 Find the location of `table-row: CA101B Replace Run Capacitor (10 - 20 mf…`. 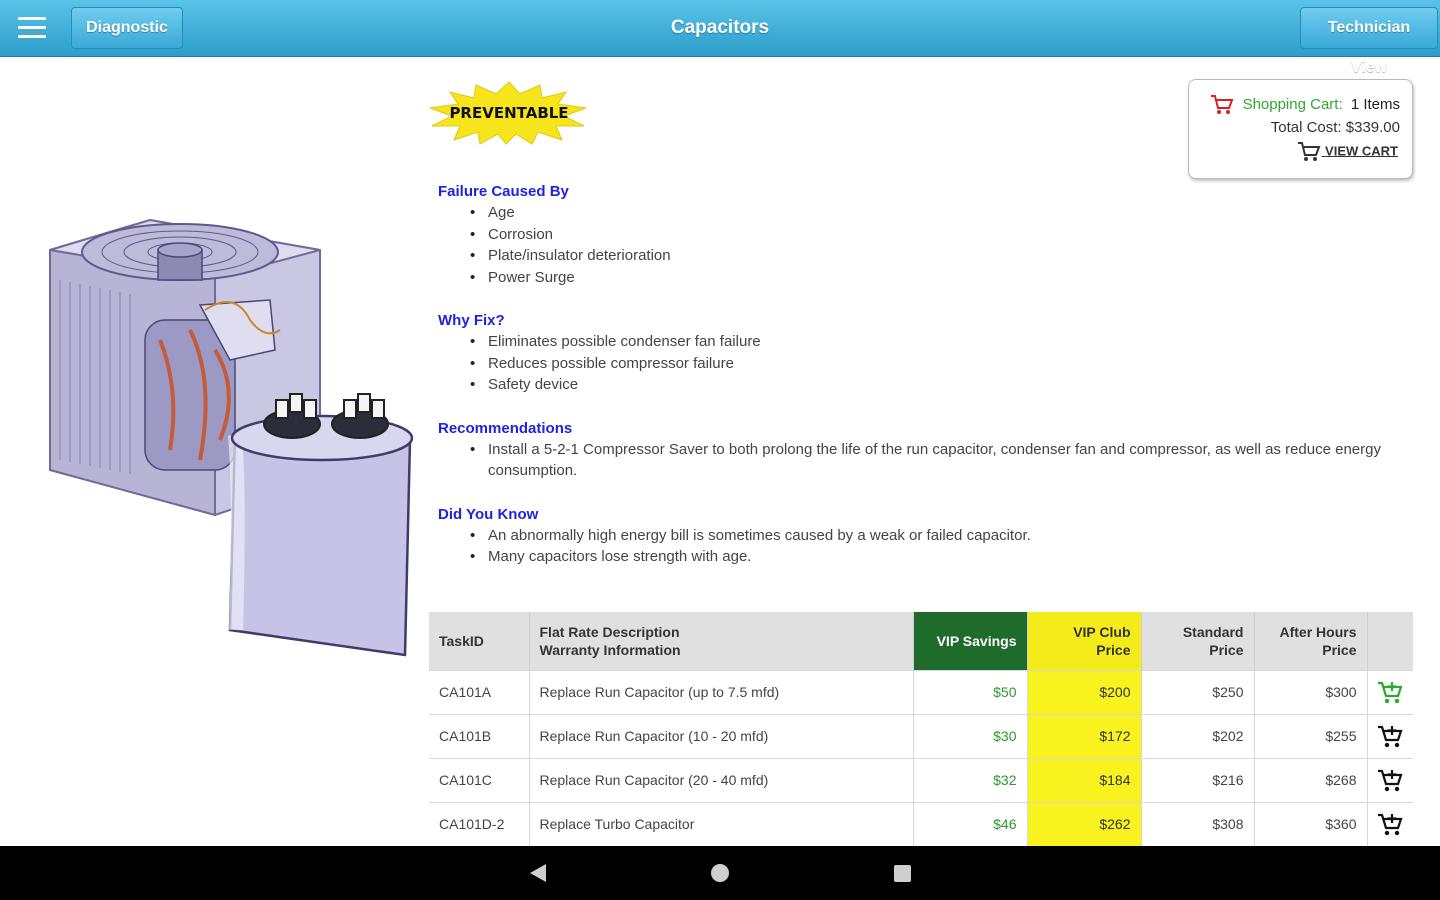

table-row: CA101B Replace Run Capacitor (10 - 20 mf… is located at coordinates (921, 735).